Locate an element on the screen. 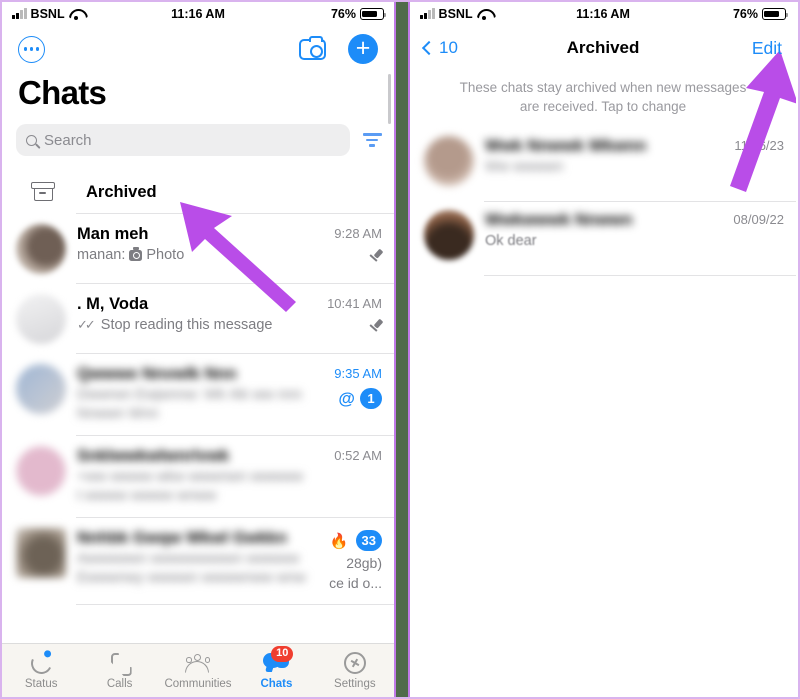 Image resolution: width=800 pixels, height=699 pixels. new-chat-button: + is located at coordinates (363, 49).